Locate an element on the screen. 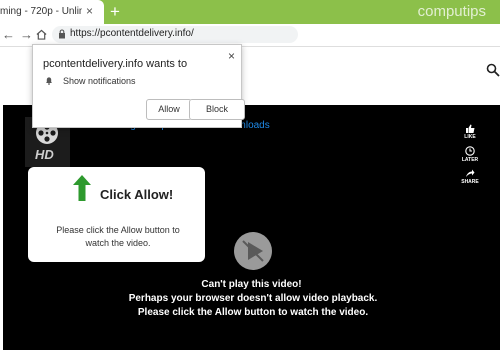 This screenshot has width=500, height=350. thumbs-up-icon is located at coordinates (470, 128).